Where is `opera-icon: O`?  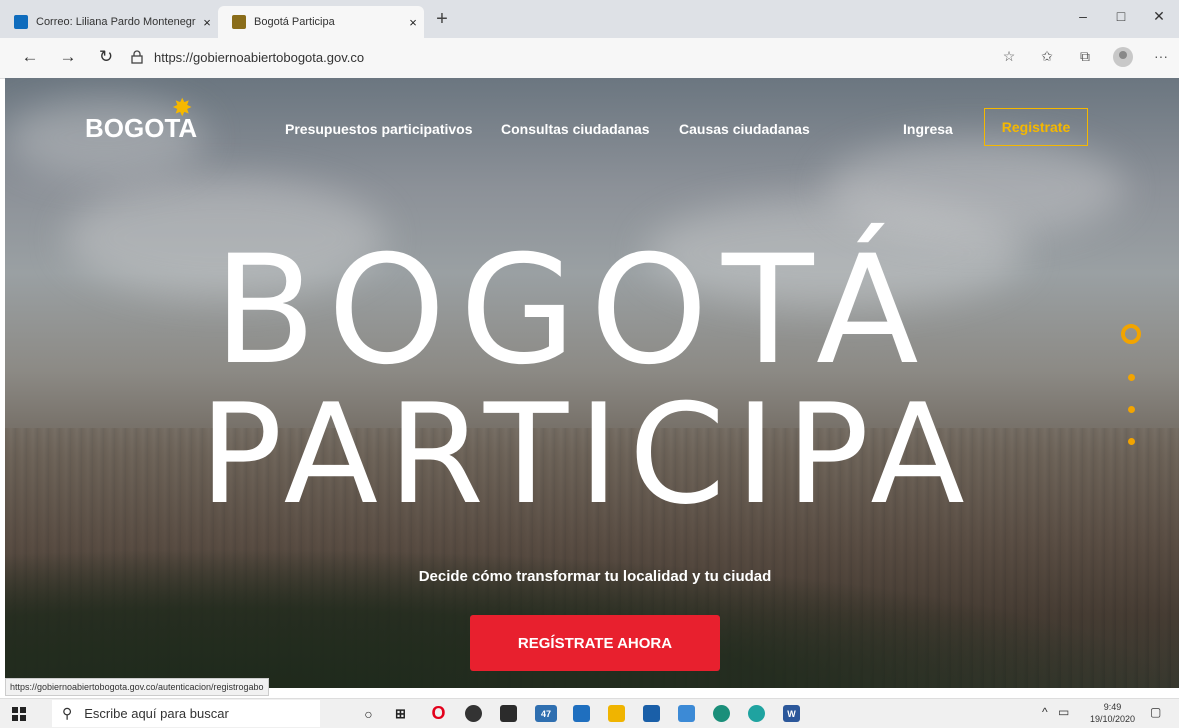 opera-icon: O is located at coordinates (438, 713).